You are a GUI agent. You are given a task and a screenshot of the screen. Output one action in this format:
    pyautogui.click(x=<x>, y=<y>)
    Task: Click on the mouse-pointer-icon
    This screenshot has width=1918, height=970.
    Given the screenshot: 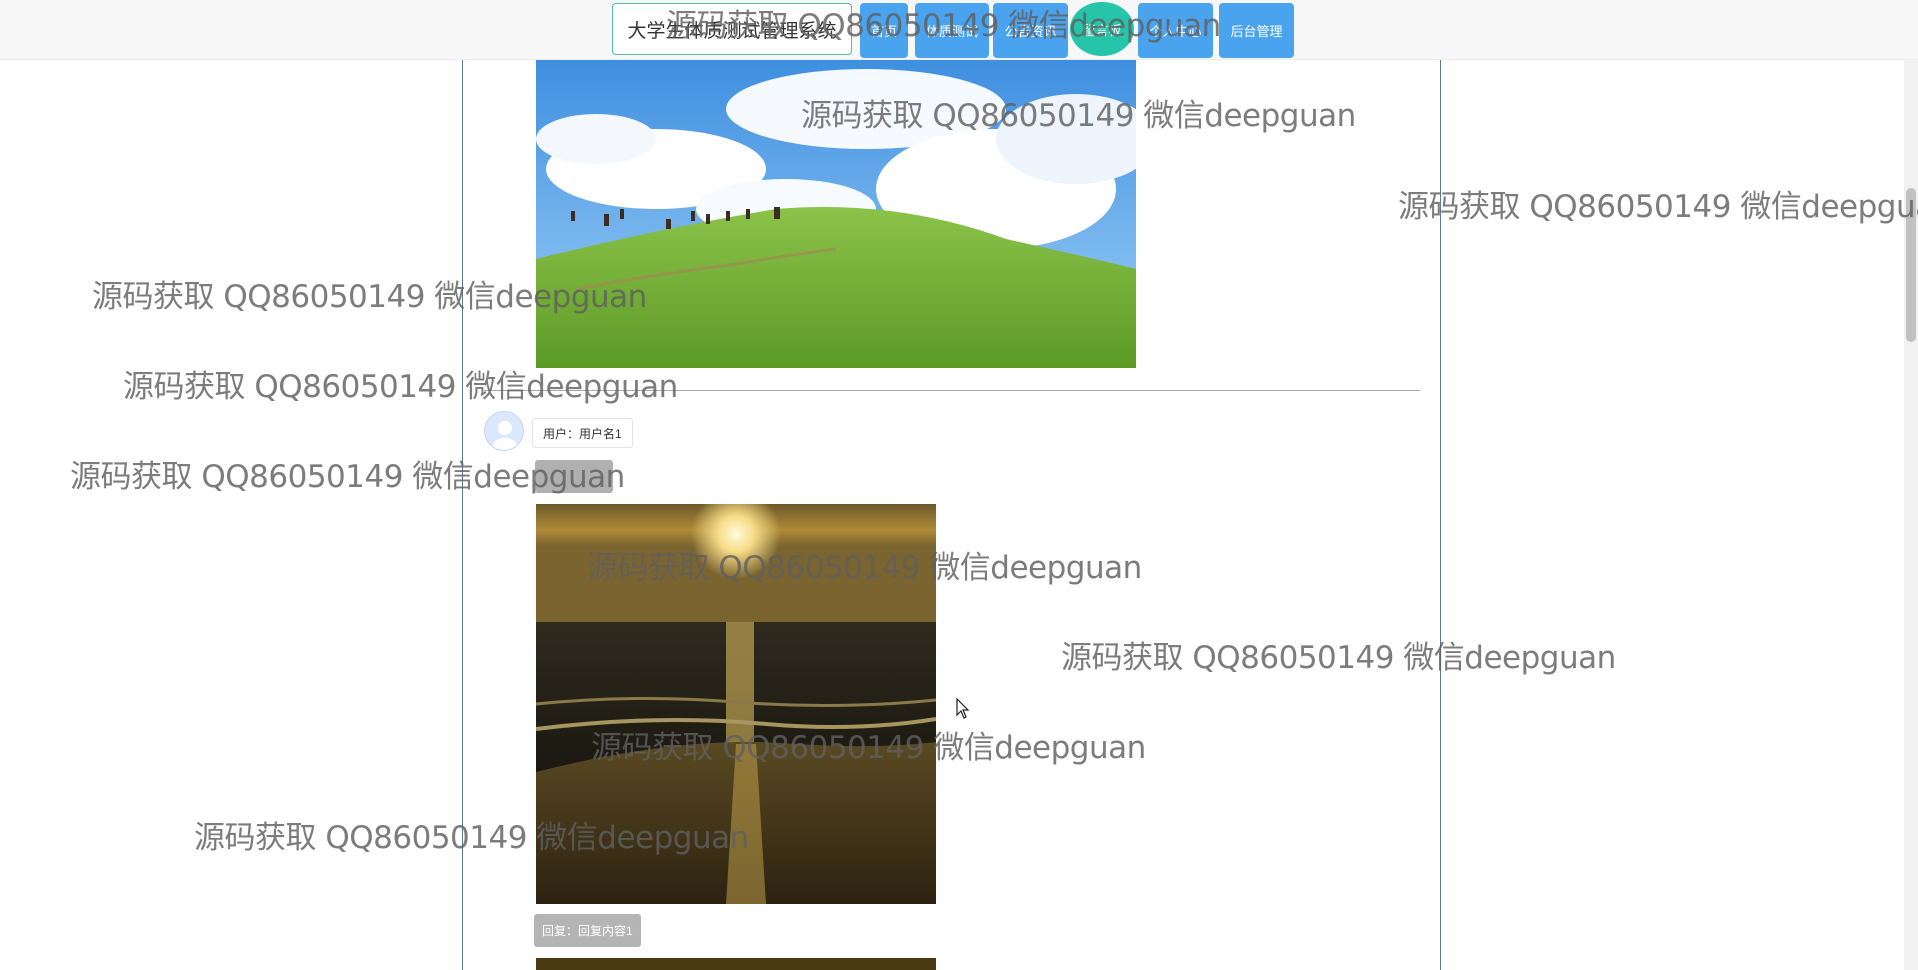 What is the action you would take?
    pyautogui.click(x=963, y=711)
    